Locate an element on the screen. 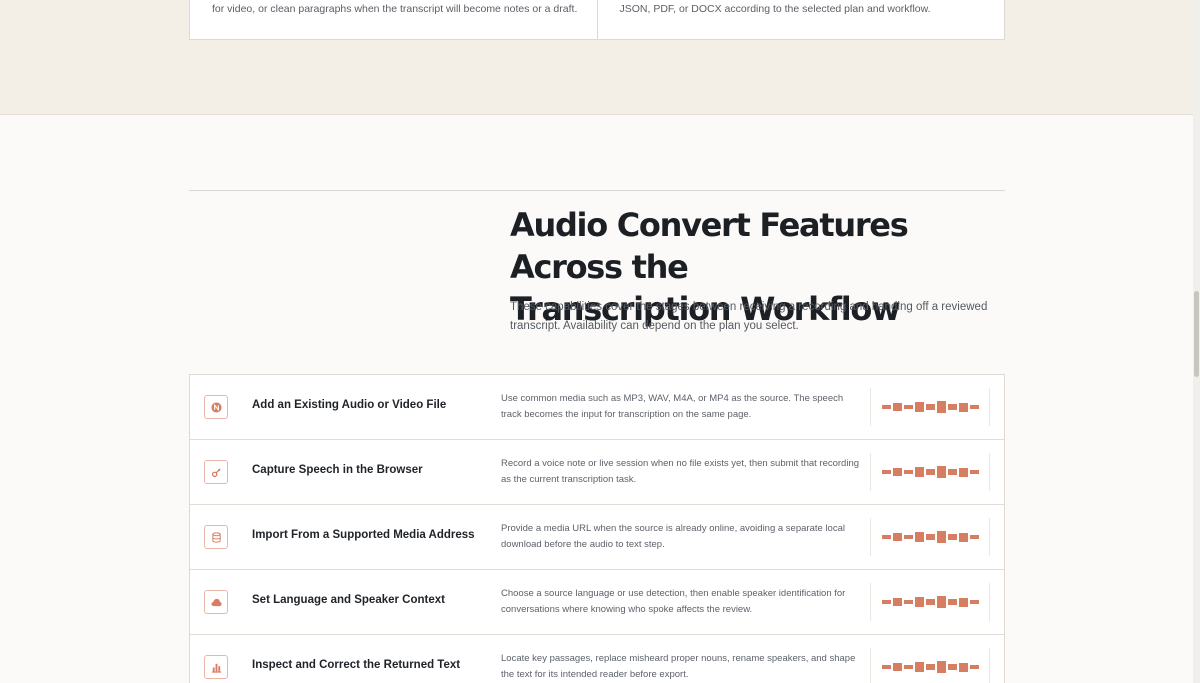 The width and height of the screenshot is (1200, 683). feature-title: Import From a Supported Media Address is located at coordinates (363, 535).